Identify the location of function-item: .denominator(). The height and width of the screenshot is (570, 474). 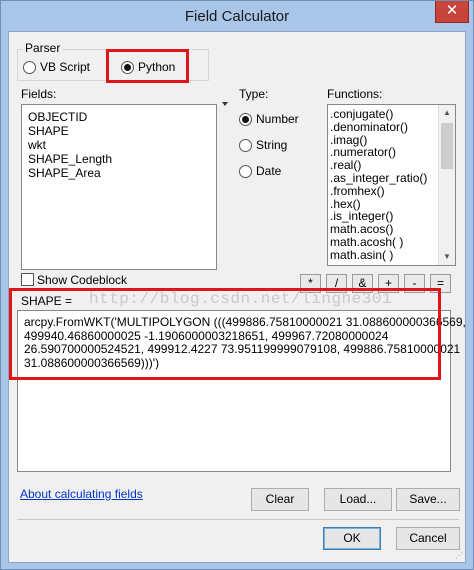
(391, 127).